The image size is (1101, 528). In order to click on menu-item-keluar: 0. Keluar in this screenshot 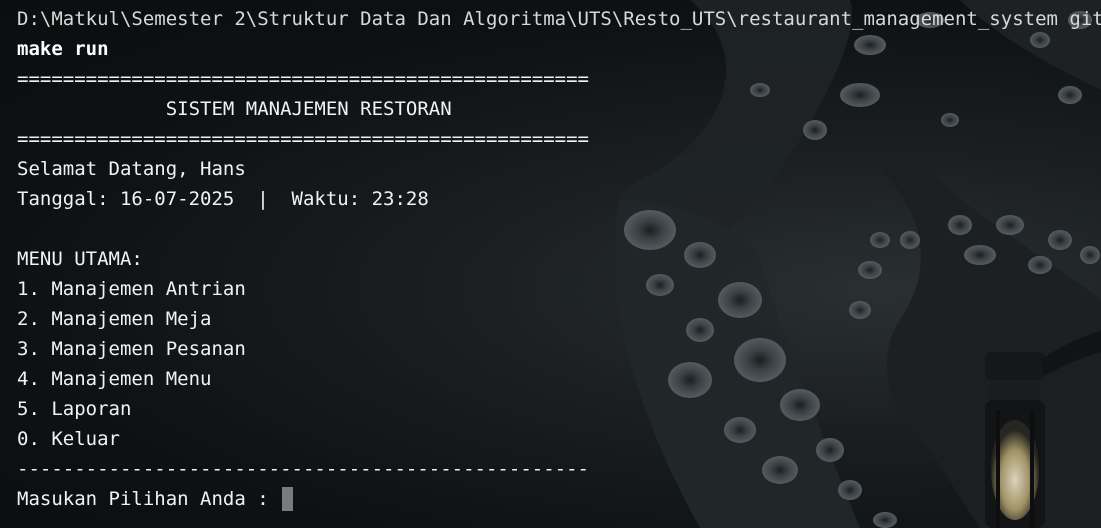, I will do `click(68, 439)`.